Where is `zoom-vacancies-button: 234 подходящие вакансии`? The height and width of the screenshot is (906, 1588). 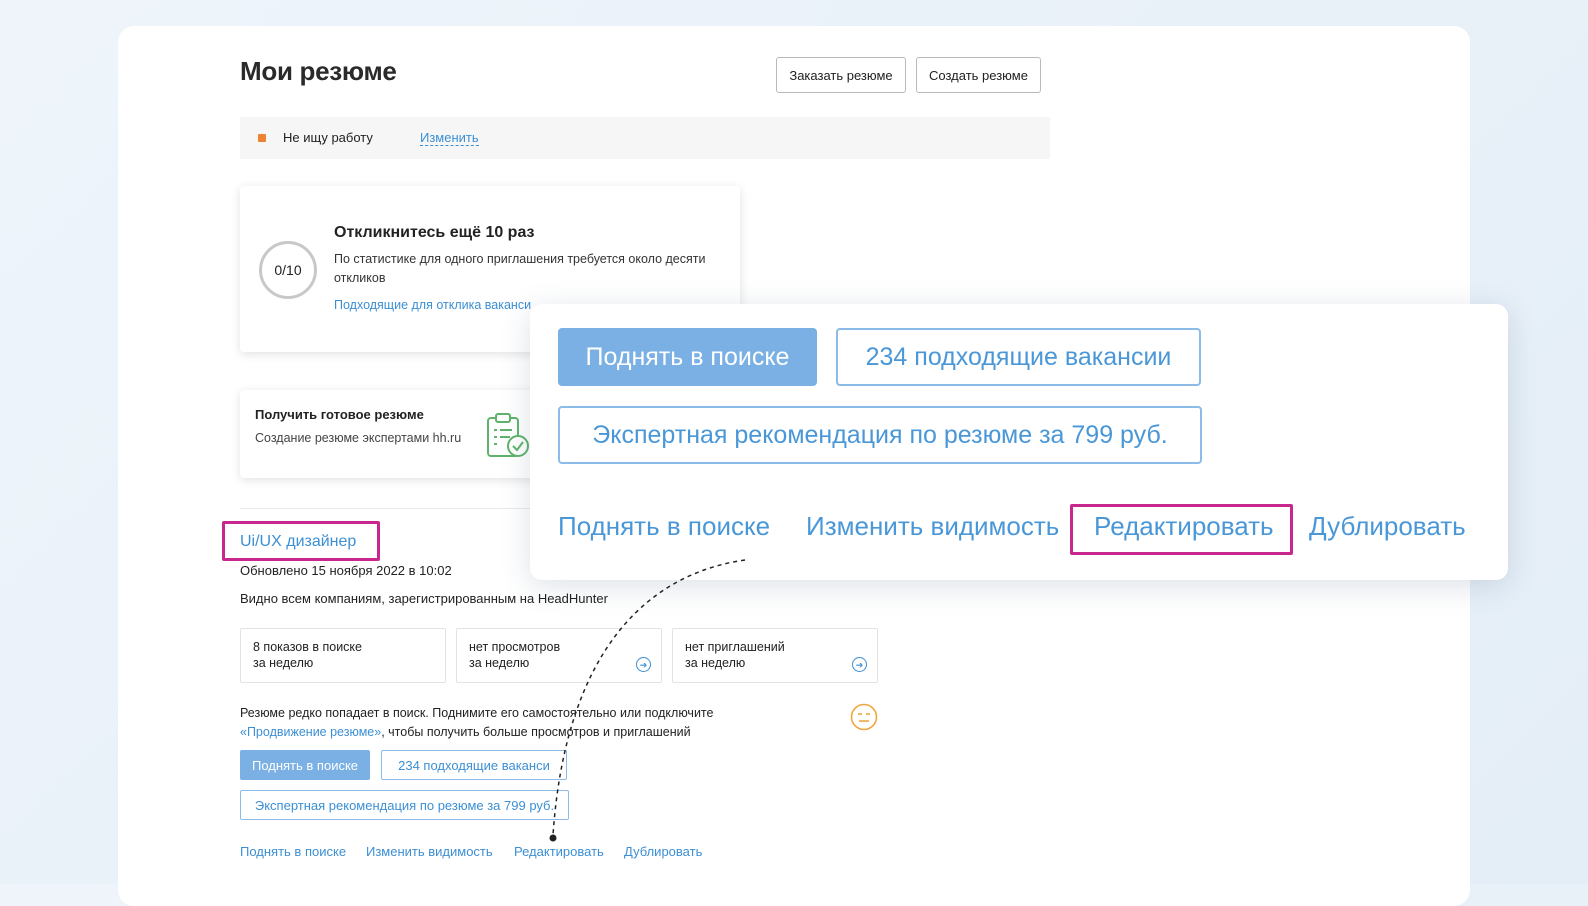 zoom-vacancies-button: 234 подходящие вакансии is located at coordinates (1018, 357).